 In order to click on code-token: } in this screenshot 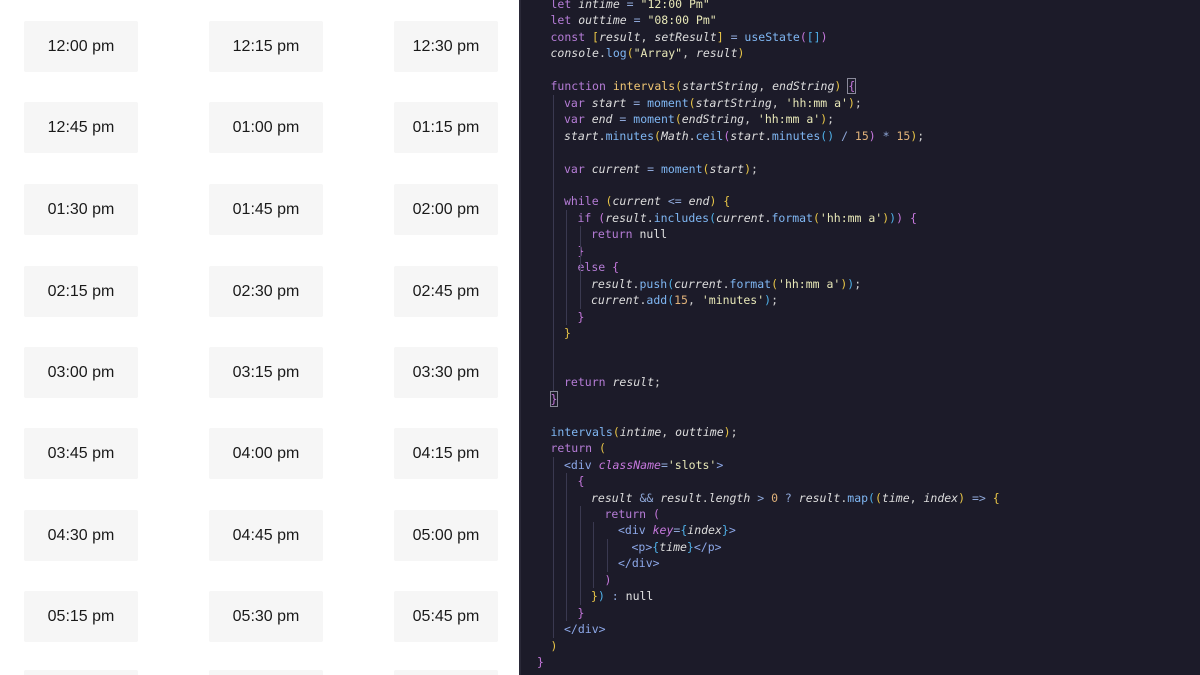, I will do `click(581, 612)`.